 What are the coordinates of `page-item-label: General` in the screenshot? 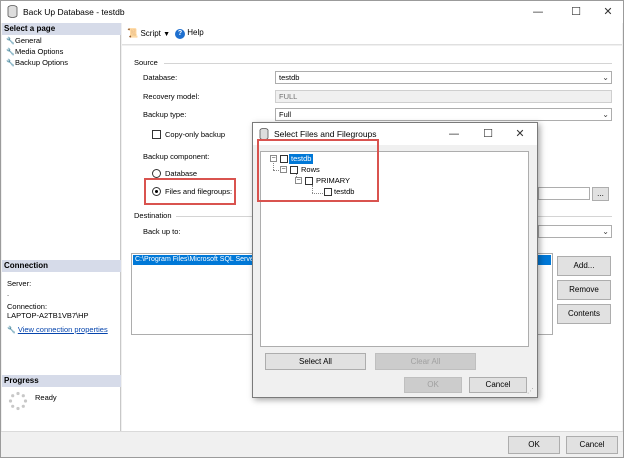 It's located at (28, 40).